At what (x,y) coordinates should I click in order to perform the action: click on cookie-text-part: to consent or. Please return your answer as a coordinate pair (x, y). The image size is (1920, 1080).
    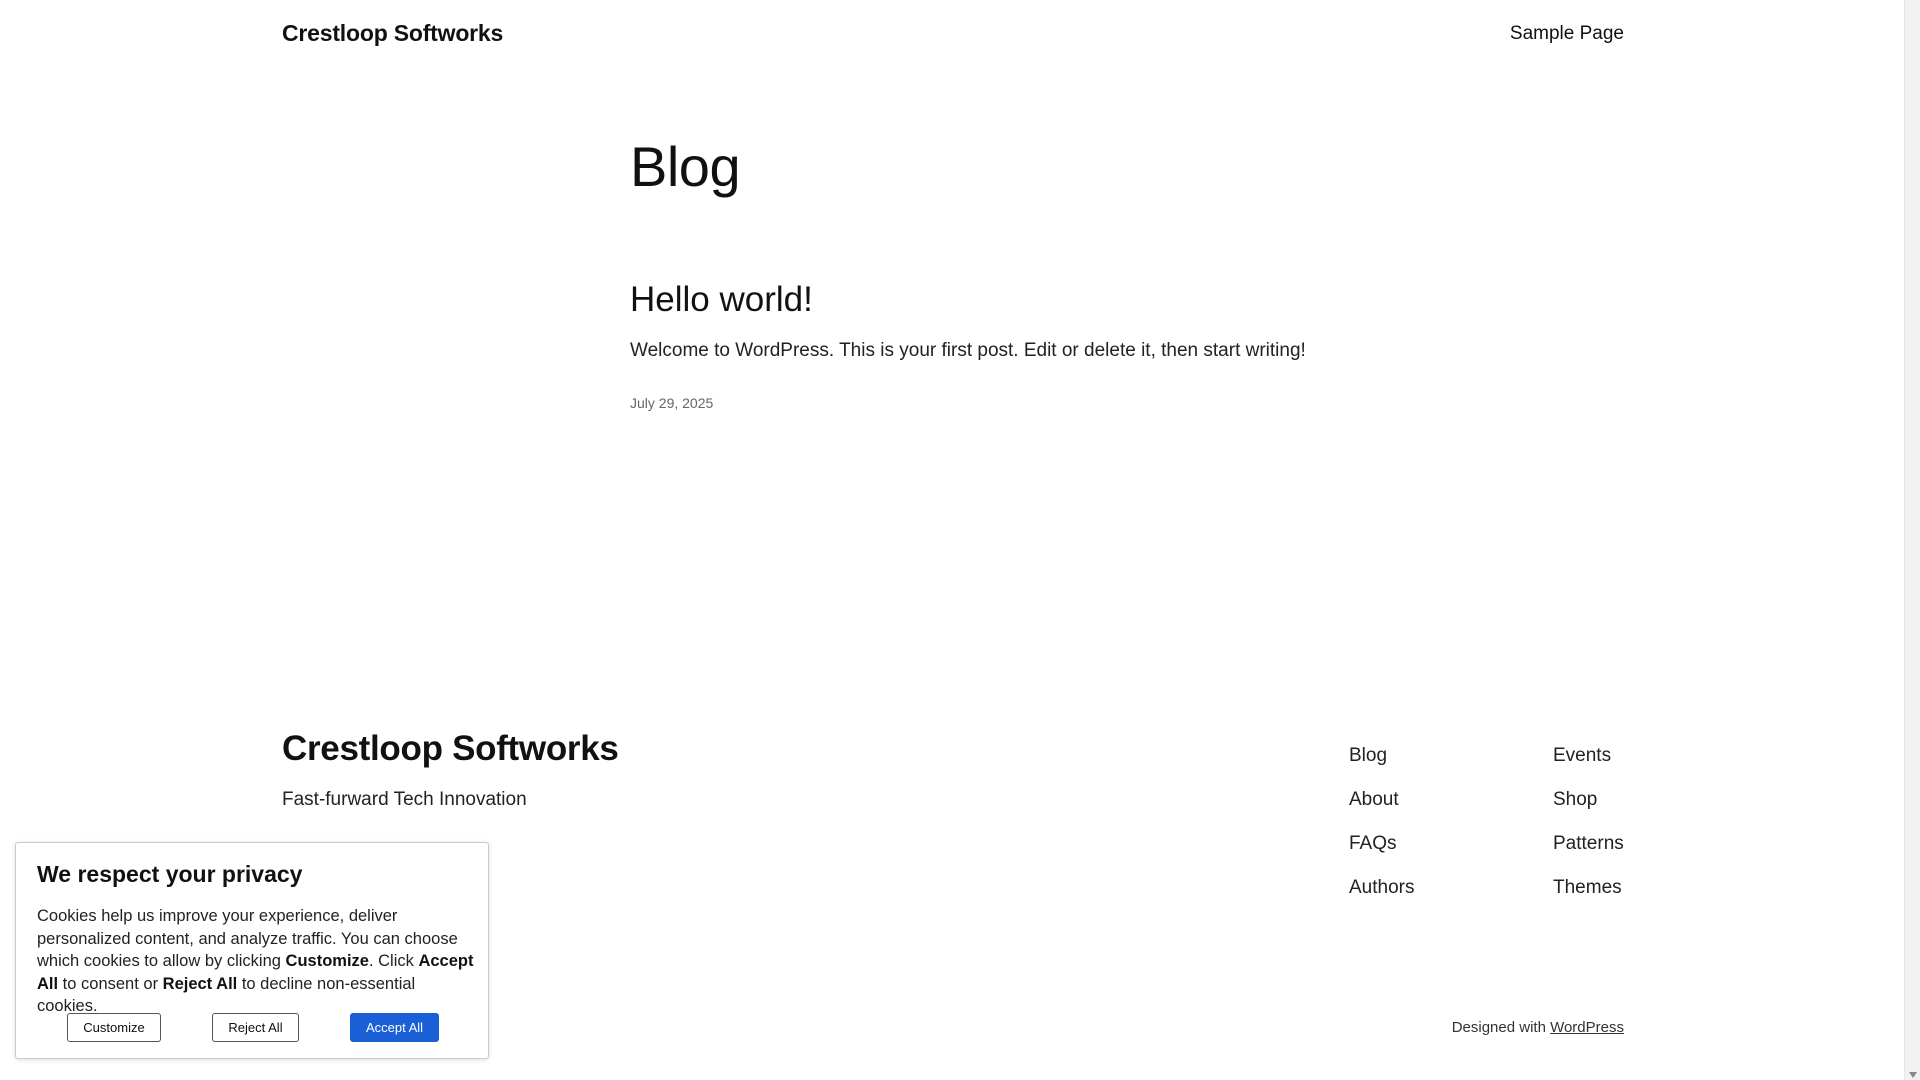
    Looking at the image, I should click on (110, 983).